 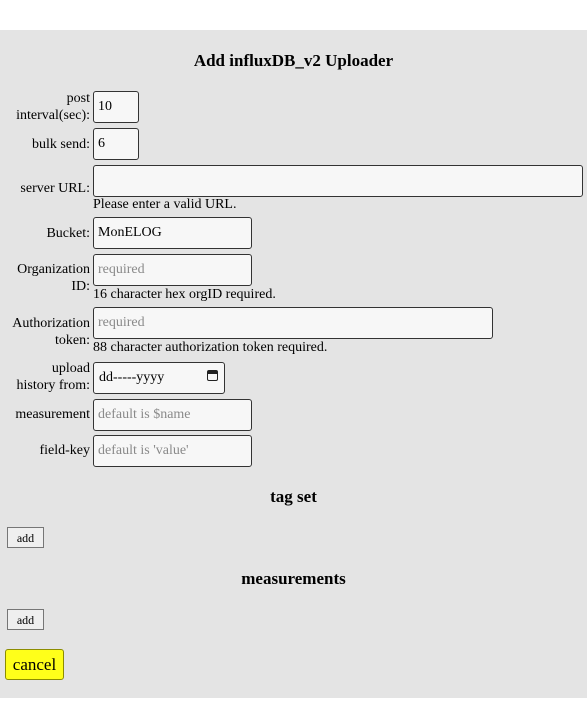 I want to click on form-title: Add influxDB_v2 Uploader, so click(x=293, y=60).